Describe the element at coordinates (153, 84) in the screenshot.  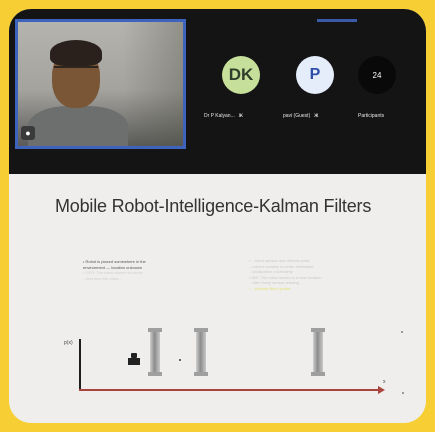
I see `video-background` at that location.